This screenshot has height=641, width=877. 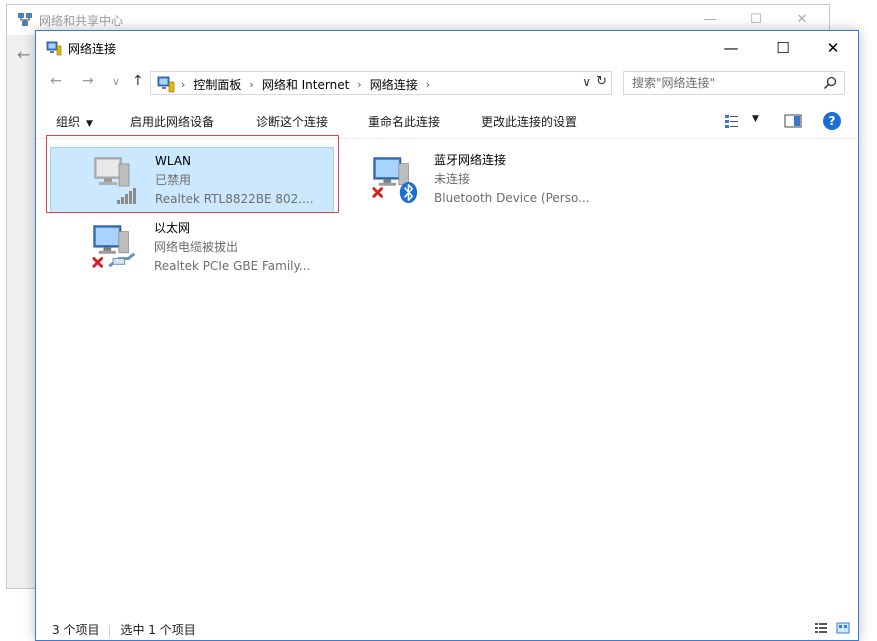 I want to click on item-count: 3 个项目, so click(x=76, y=630).